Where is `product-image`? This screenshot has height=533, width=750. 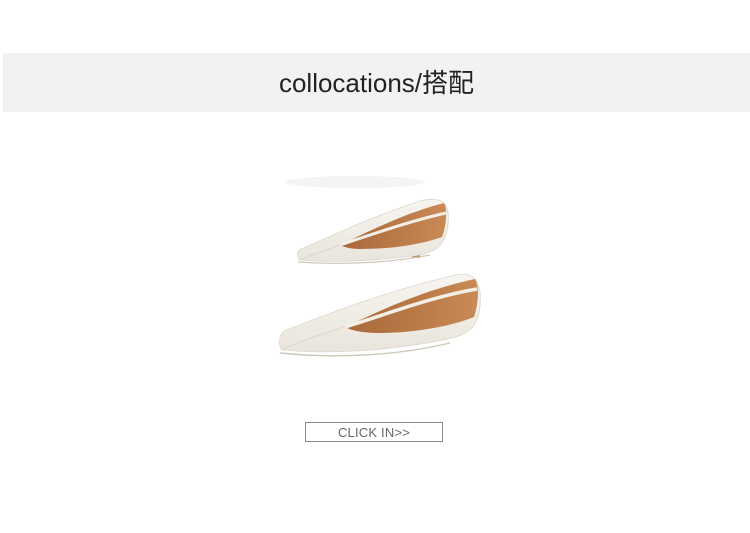 product-image is located at coordinates (385, 272).